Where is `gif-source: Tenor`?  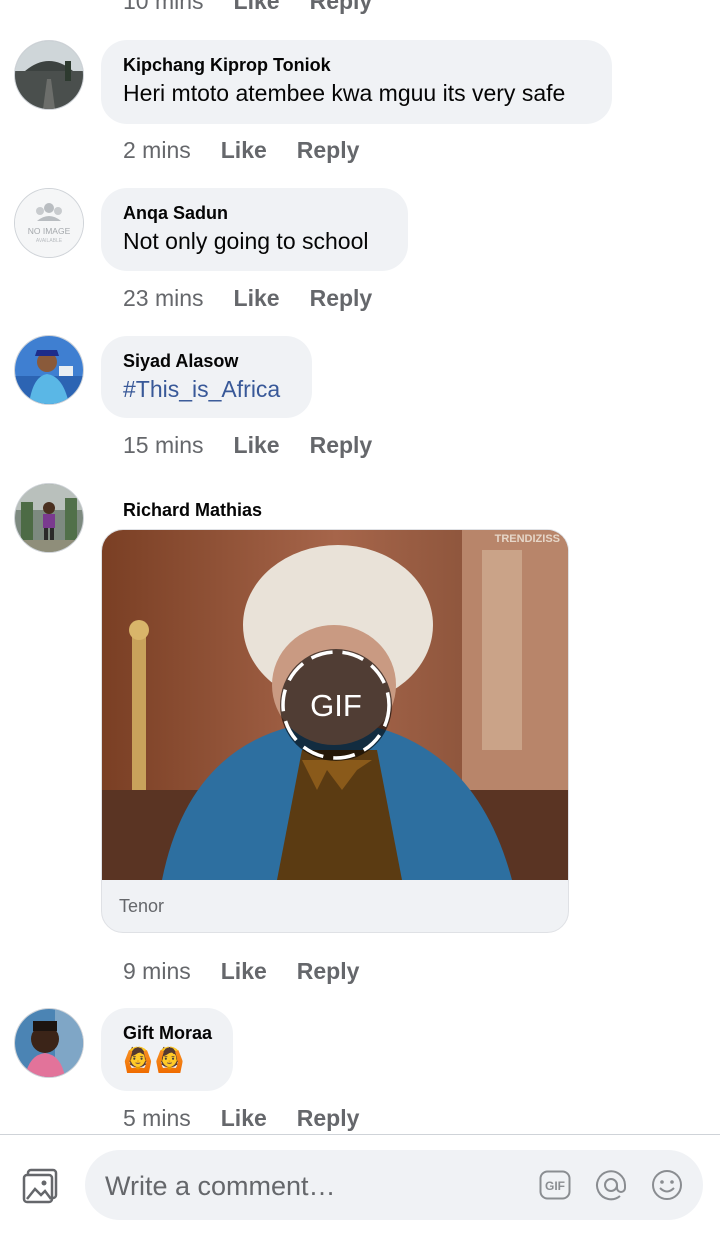
gif-source: Tenor is located at coordinates (141, 906).